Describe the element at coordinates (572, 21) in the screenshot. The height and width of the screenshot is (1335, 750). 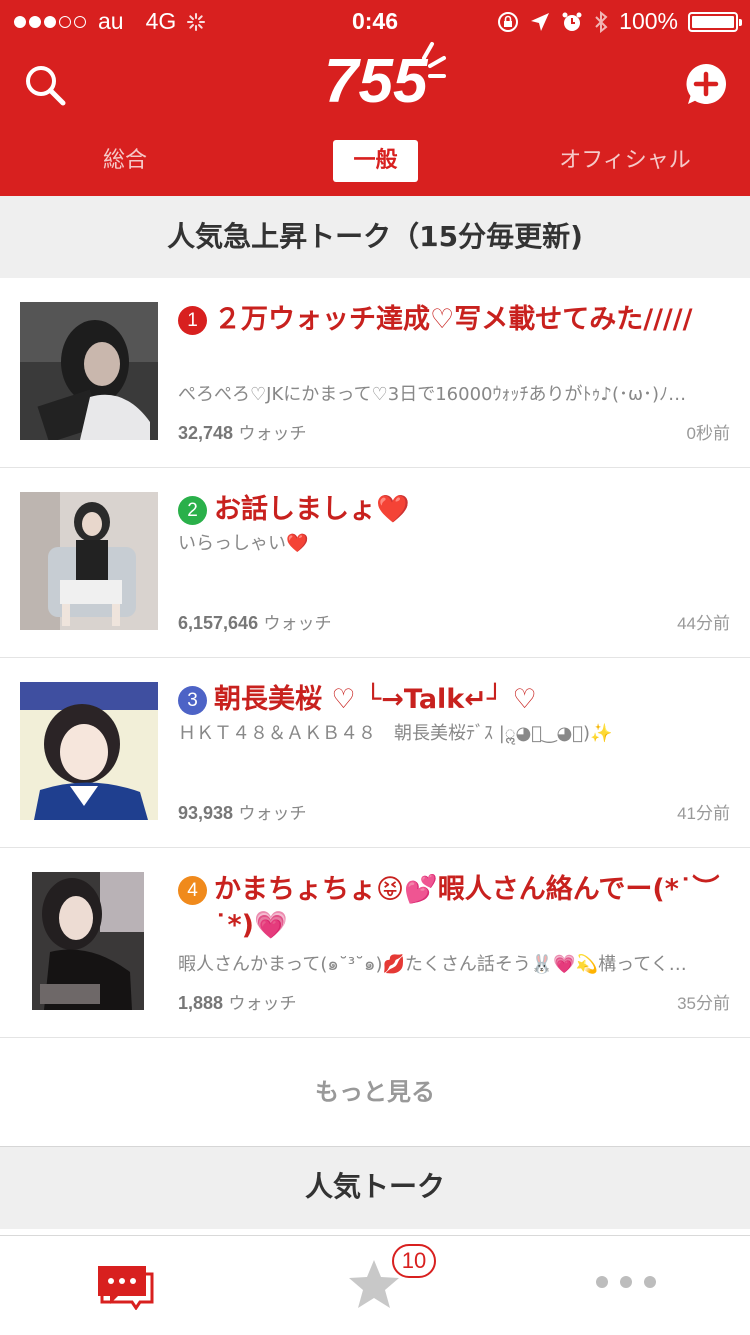
I see `alarm-clock-icon` at that location.